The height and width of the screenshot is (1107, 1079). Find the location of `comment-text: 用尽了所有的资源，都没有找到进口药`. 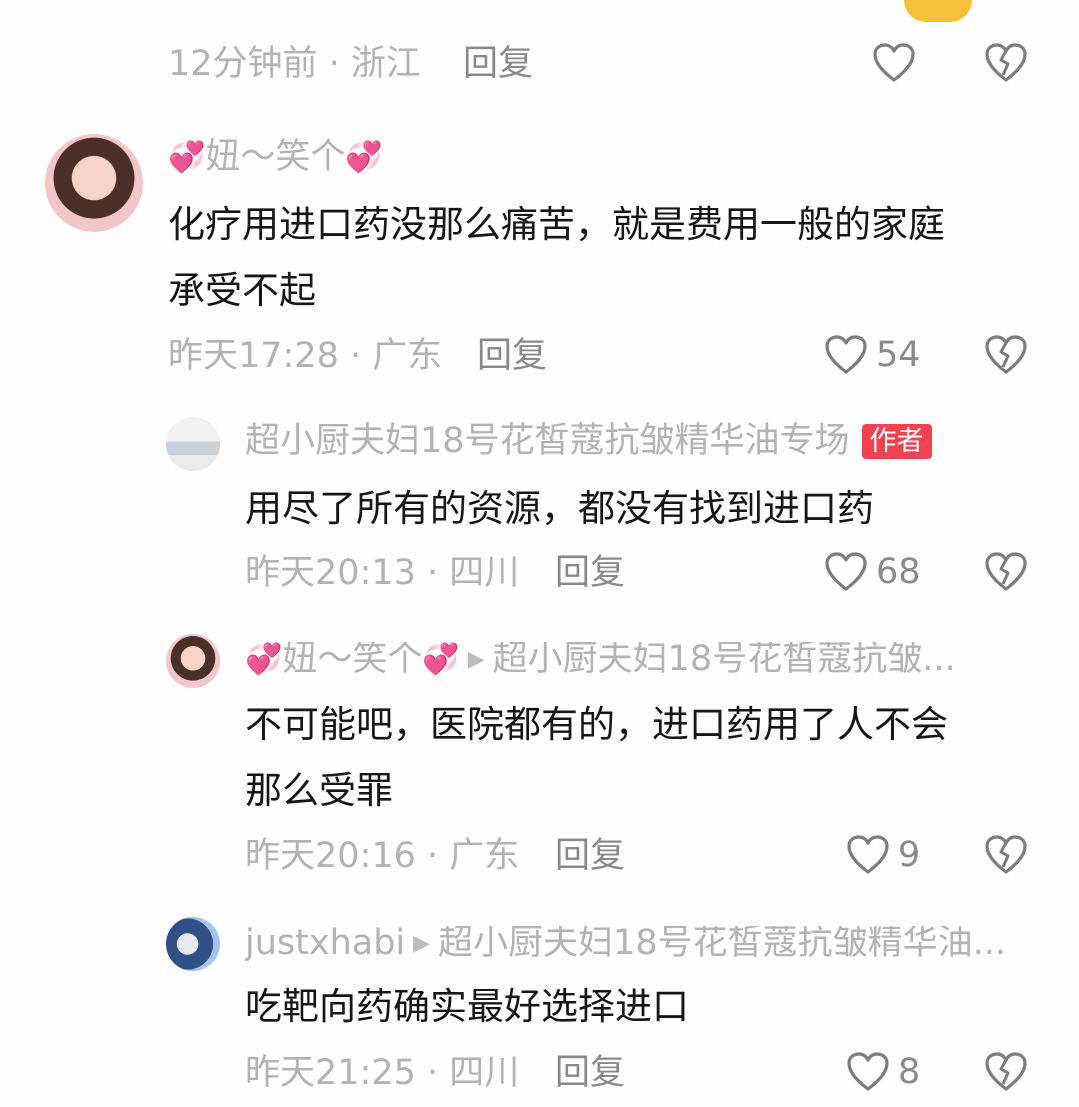

comment-text: 用尽了所有的资源，都没有找到进口药 is located at coordinates (640, 509).